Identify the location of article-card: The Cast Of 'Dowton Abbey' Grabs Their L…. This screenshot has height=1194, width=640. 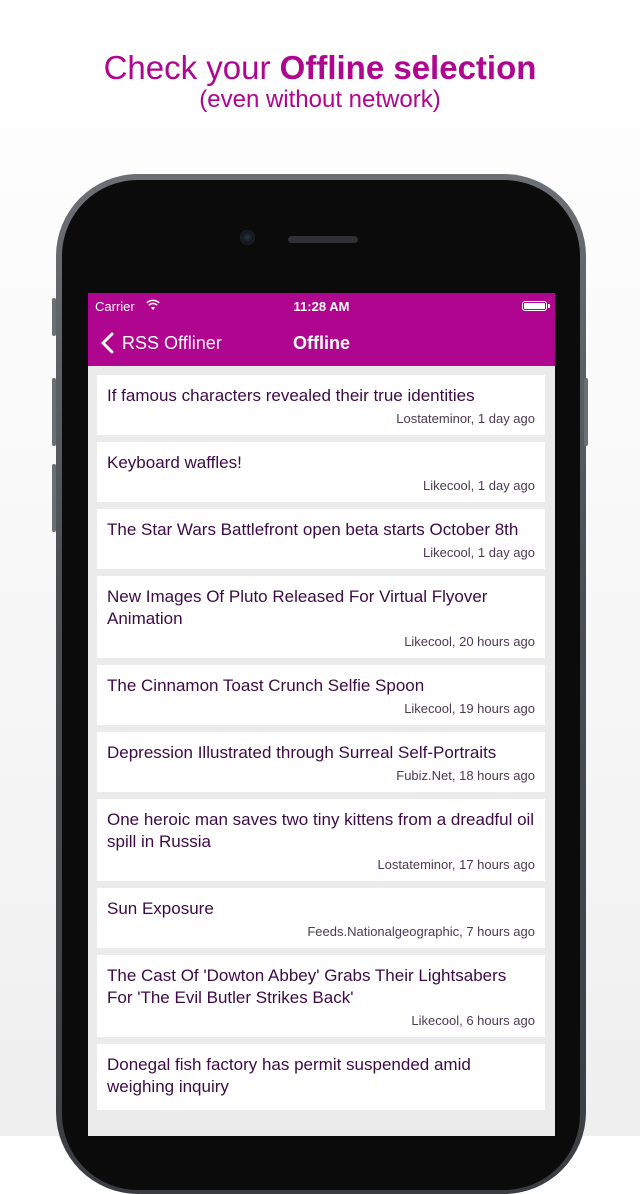
(321, 996).